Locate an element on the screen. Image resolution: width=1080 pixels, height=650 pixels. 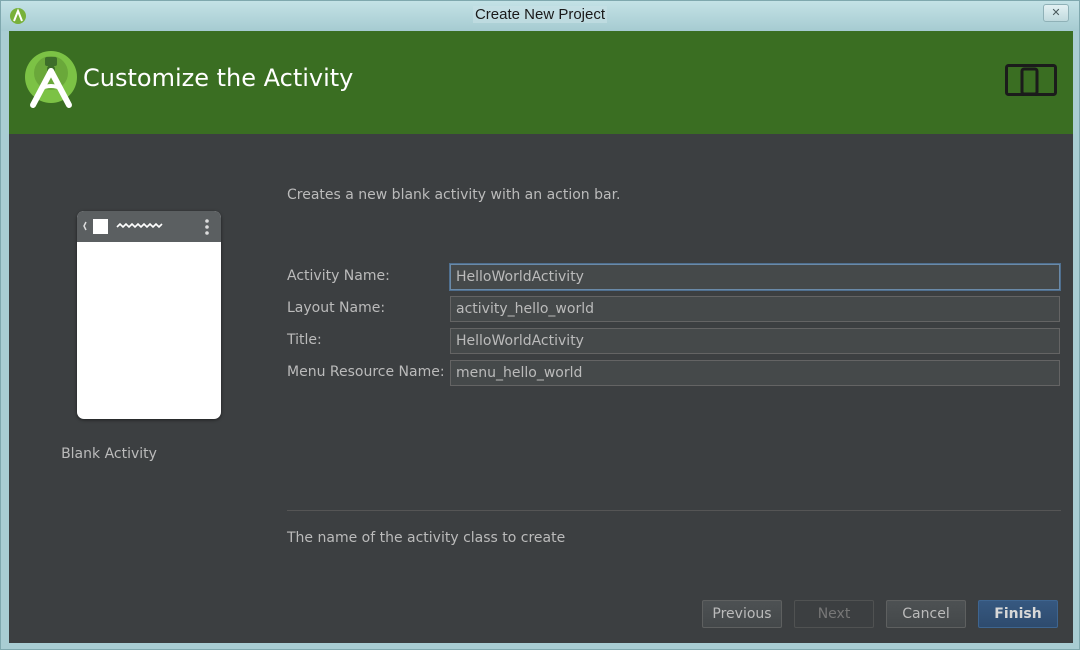
menu-resource-name-input is located at coordinates (755, 373).